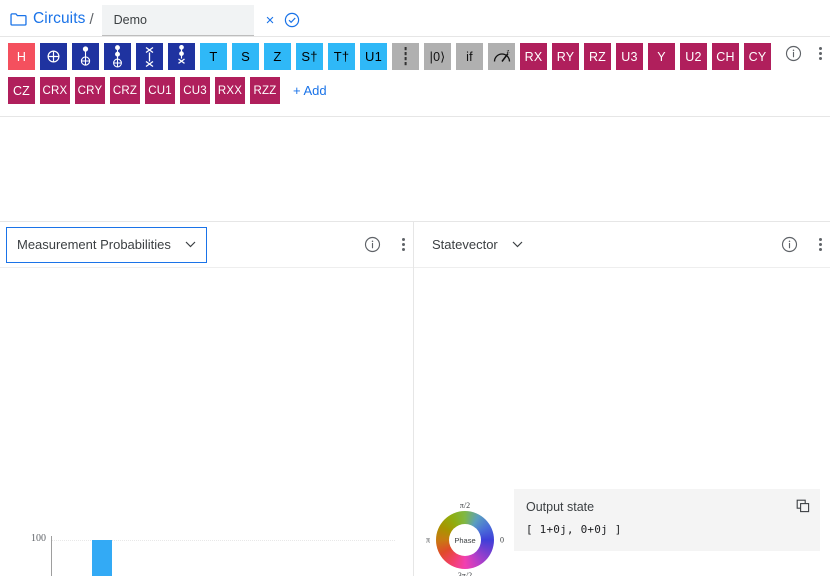 Image resolution: width=830 pixels, height=576 pixels. What do you see at coordinates (465, 573) in the screenshot?
I see `phase-label-bottom: 3π/2` at bounding box center [465, 573].